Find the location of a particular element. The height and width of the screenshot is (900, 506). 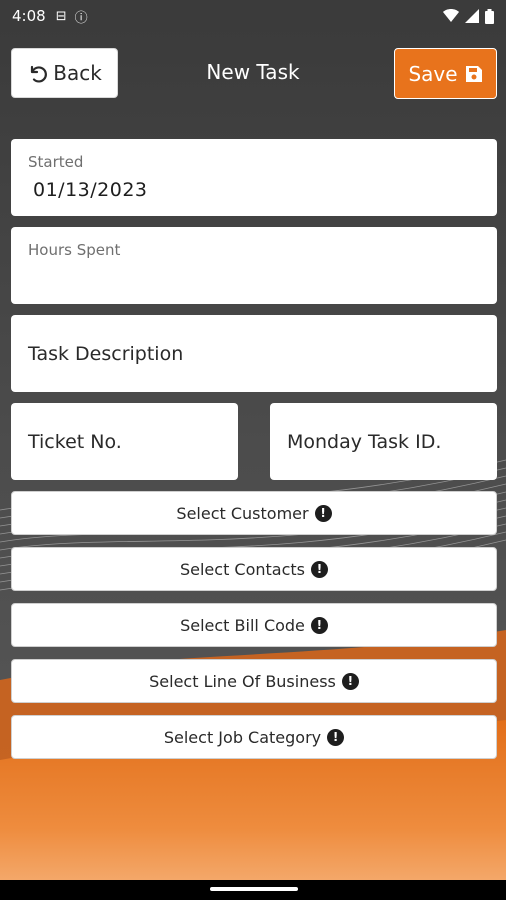

select-bill-code-button: Select Bill Code ! is located at coordinates (254, 625).